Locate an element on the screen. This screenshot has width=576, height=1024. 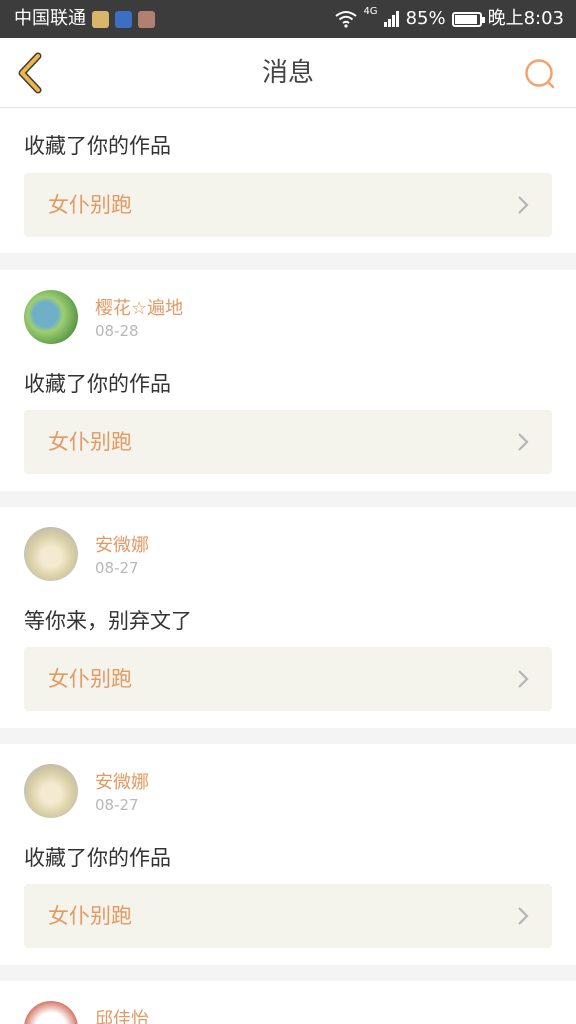
signal-icon is located at coordinates (391, 19).